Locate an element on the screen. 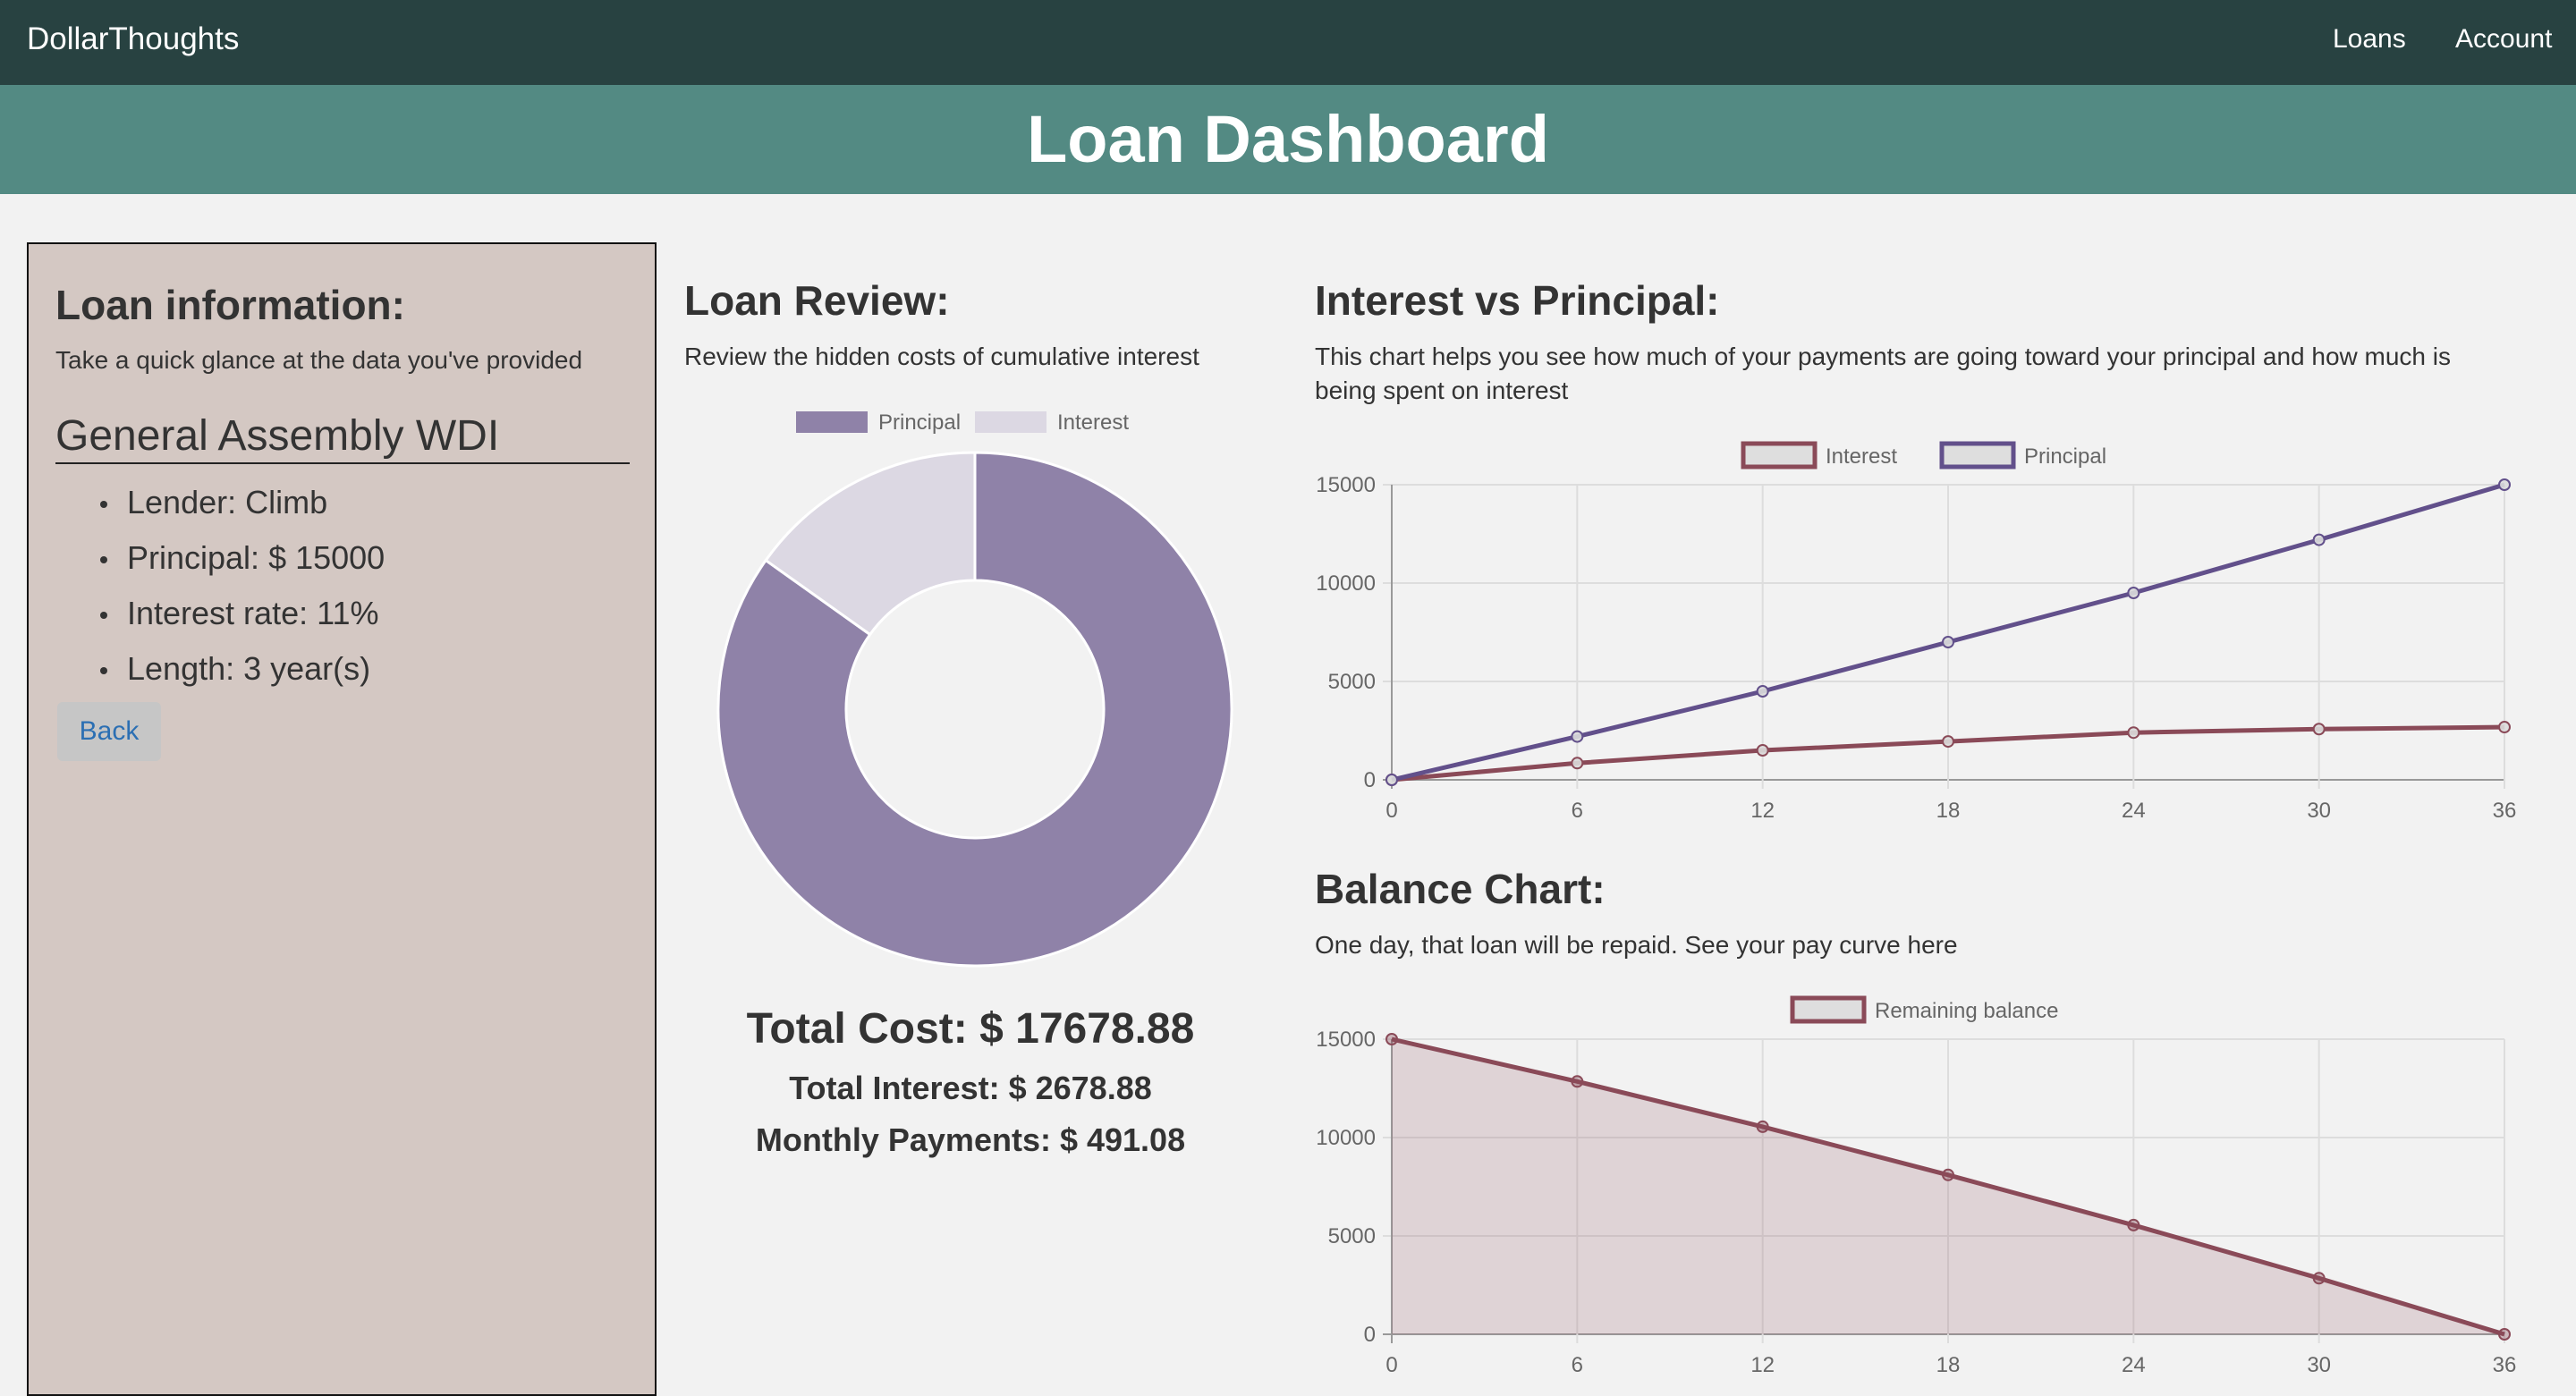  monthly-payments: Monthly Payments: $ 491.08 is located at coordinates (970, 1139).